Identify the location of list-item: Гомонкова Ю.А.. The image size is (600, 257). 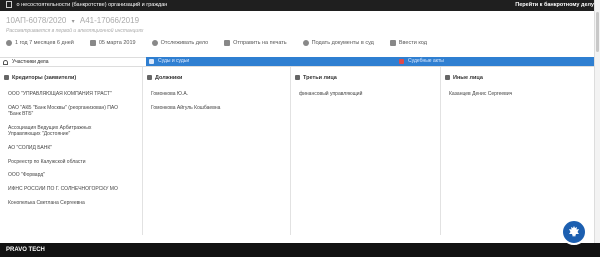
(185, 94).